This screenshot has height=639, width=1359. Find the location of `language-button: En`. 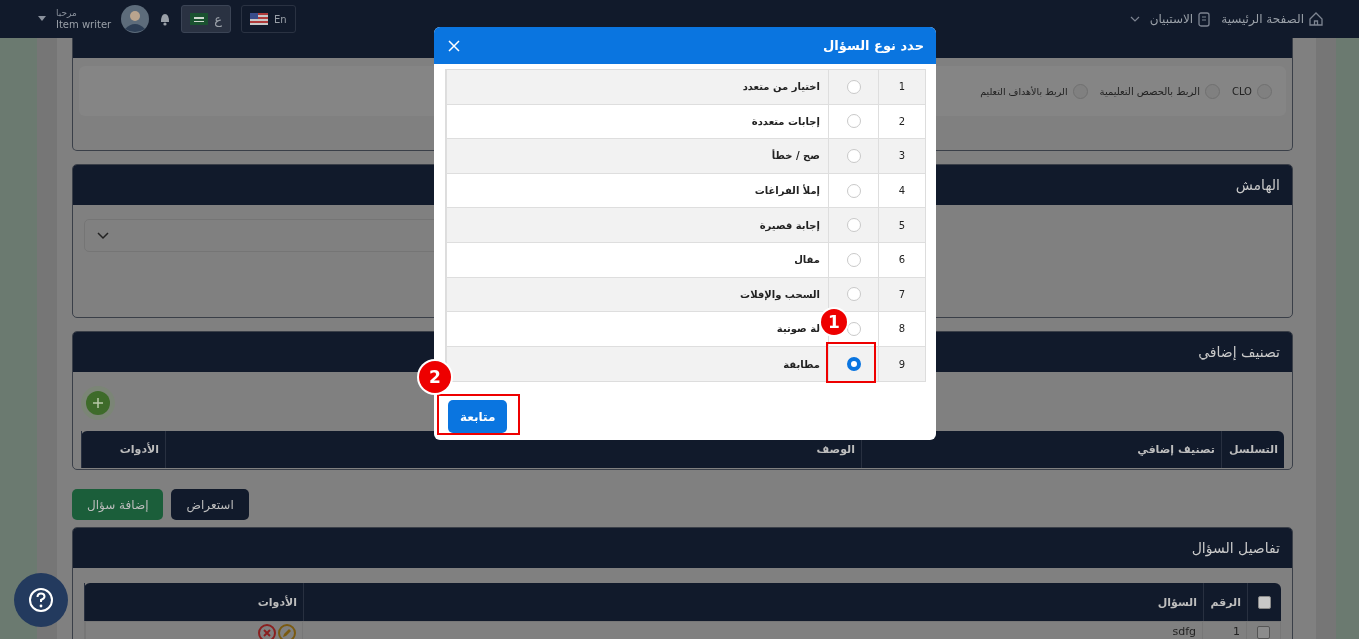

language-button: En is located at coordinates (268, 19).